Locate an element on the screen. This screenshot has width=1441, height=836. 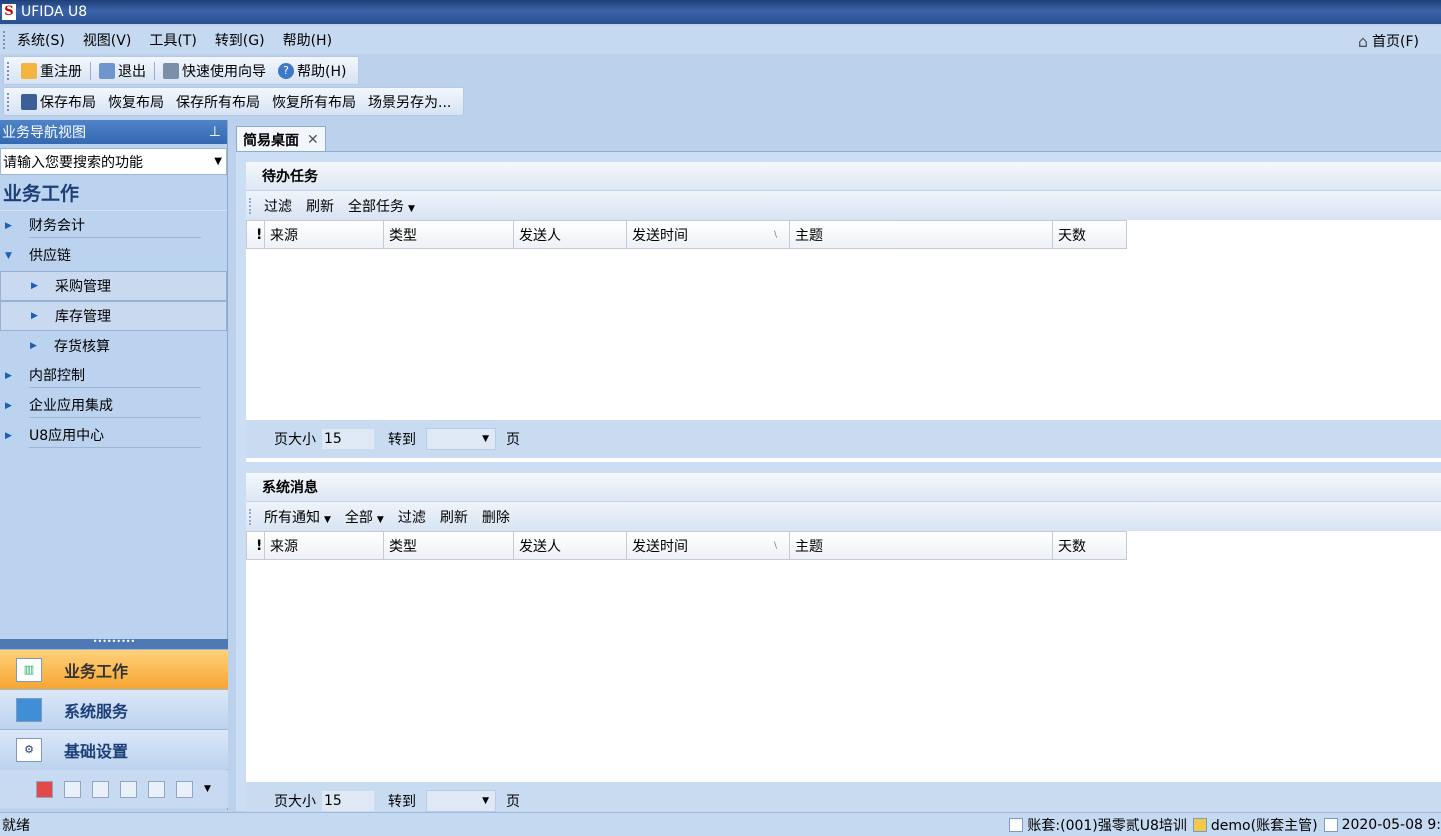
tree-item-internal-control: ▶ 内部控制 is located at coordinates (113, 376).